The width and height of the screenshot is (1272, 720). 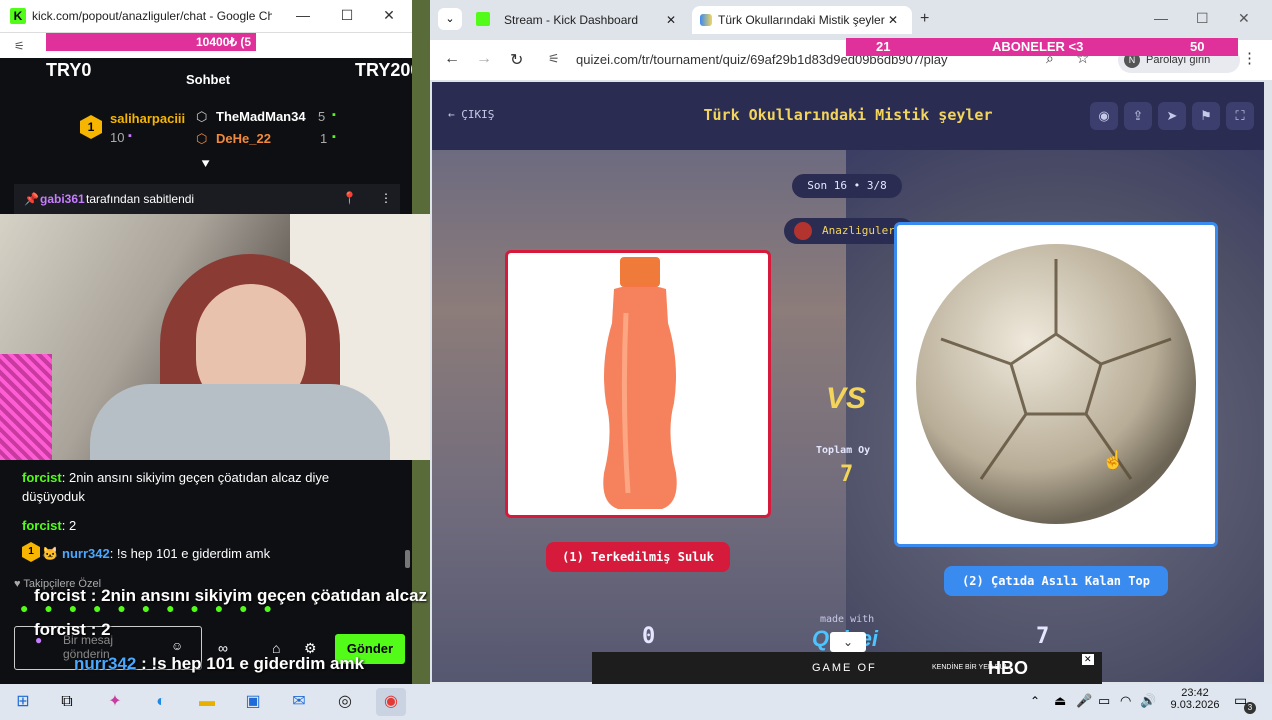 I want to click on cat-emote-icon: 🐱, so click(x=50, y=553).